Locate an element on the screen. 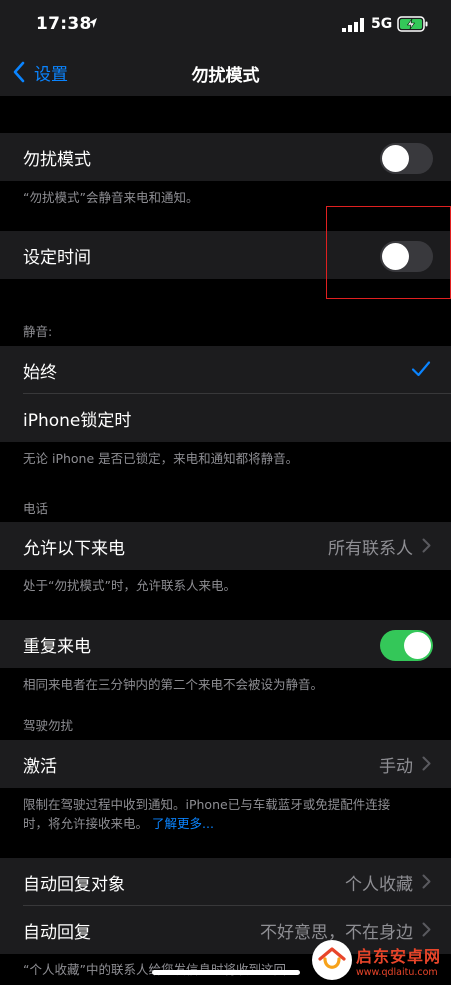 The height and width of the screenshot is (985, 451). checkmark-icon is located at coordinates (421, 369).